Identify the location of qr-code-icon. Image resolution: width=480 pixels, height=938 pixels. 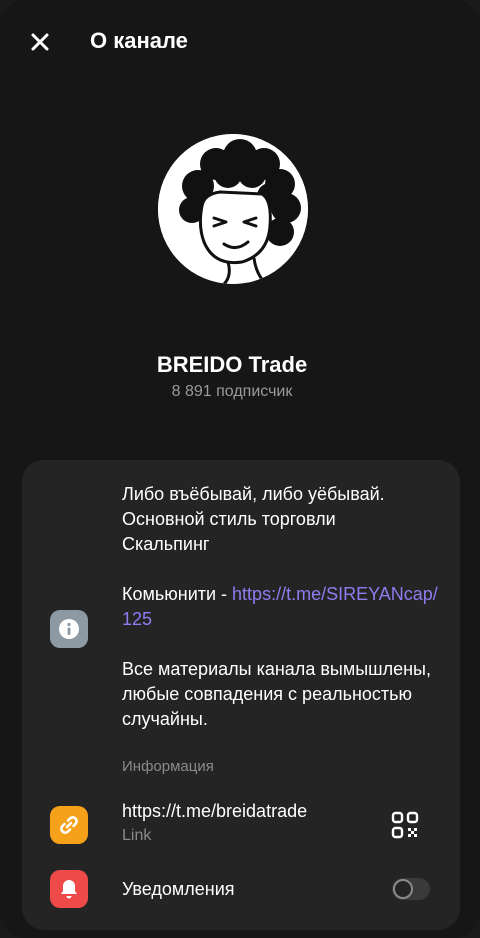
(405, 825).